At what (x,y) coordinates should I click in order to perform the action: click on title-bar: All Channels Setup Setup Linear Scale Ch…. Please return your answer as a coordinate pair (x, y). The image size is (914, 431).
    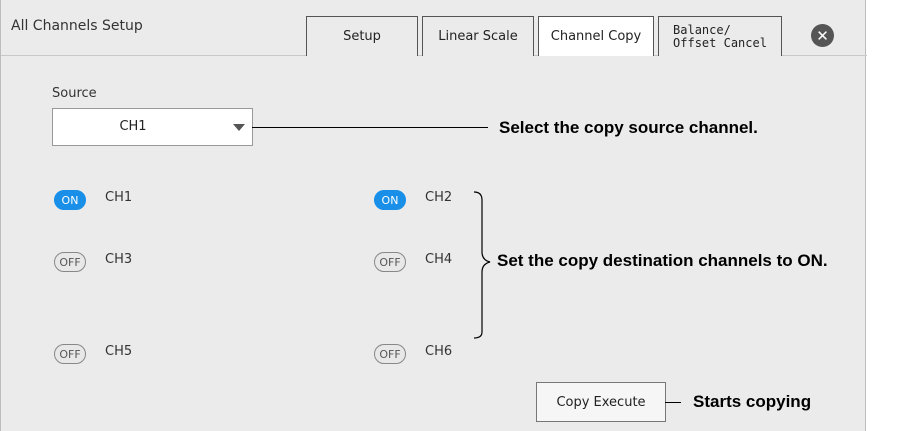
    Looking at the image, I should click on (434, 28).